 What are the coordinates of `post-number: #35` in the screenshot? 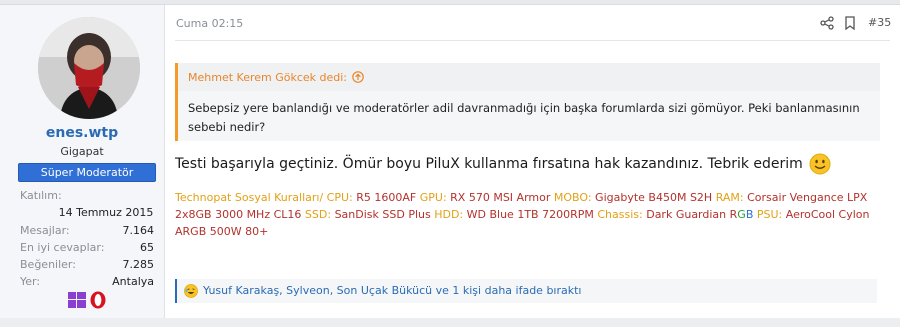 It's located at (879, 22).